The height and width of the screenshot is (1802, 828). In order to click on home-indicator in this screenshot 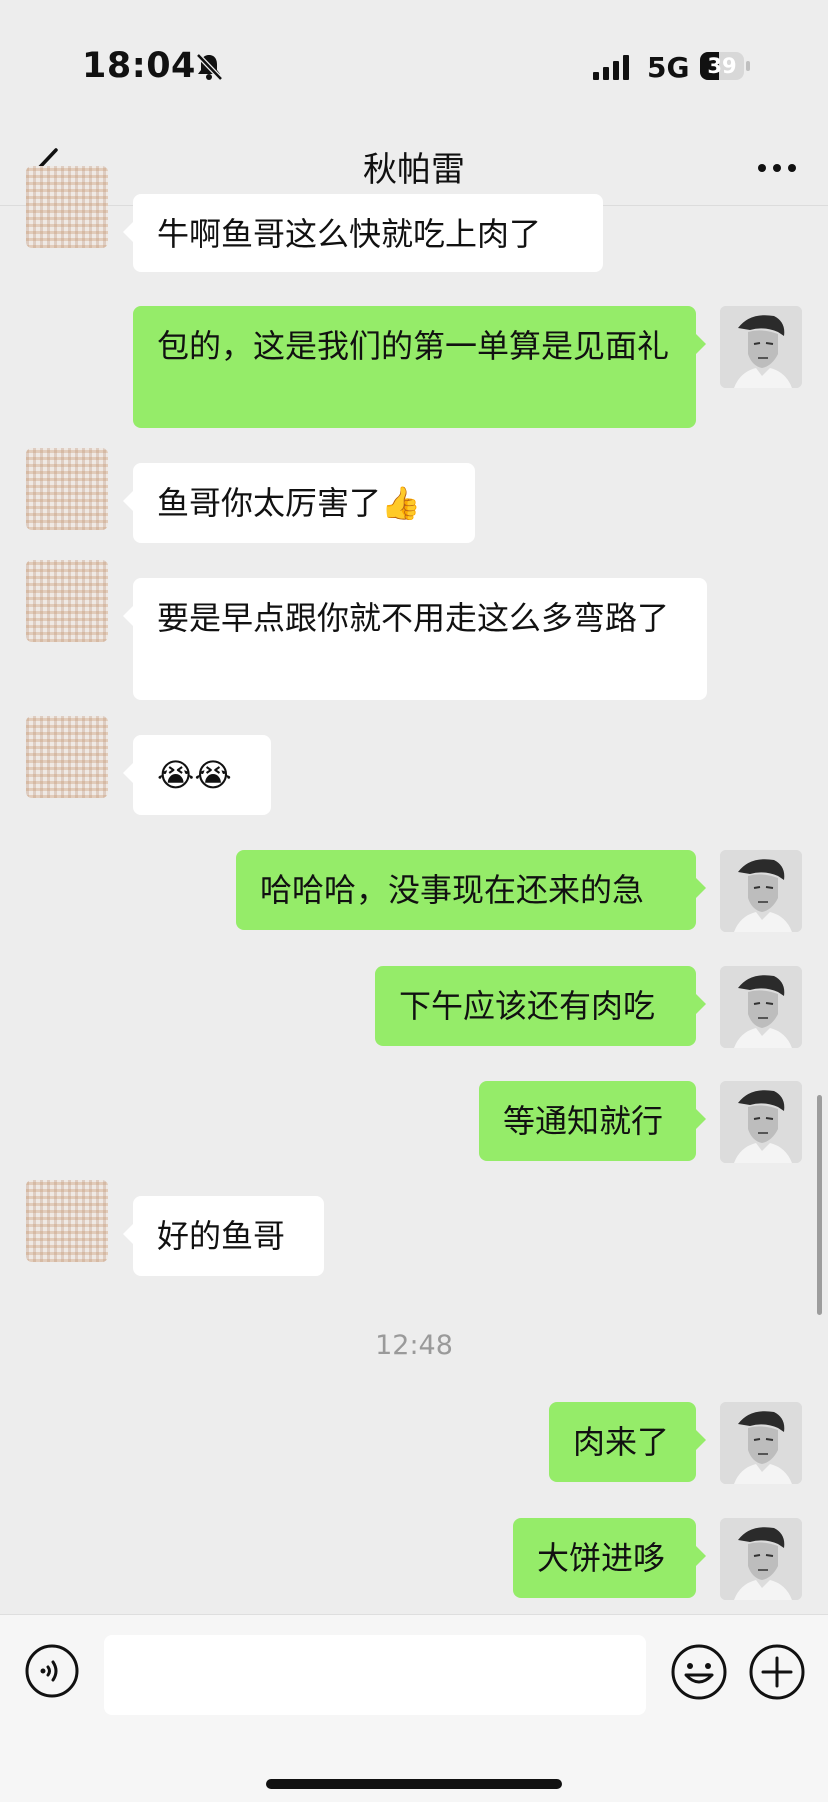, I will do `click(414, 1784)`.